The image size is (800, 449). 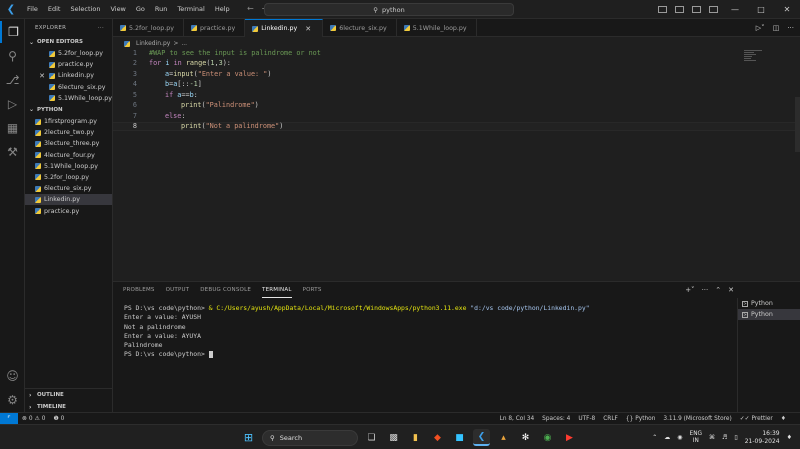 I want to click on file-item-selected: Linkedin.py, so click(x=68, y=200).